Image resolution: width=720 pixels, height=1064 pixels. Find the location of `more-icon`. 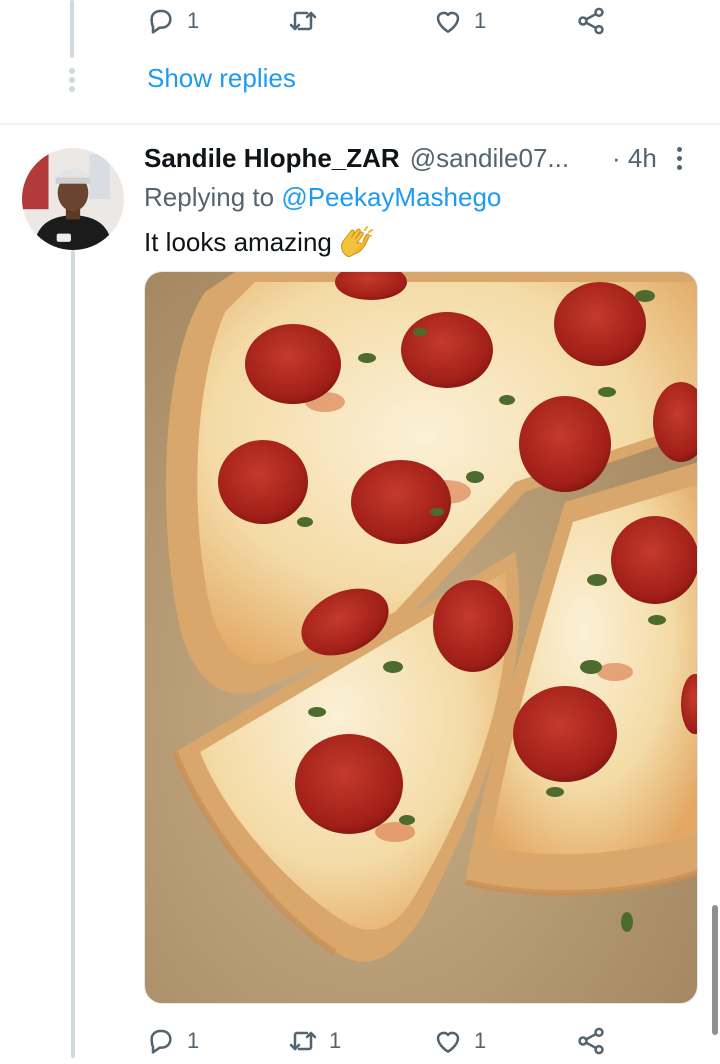

more-icon is located at coordinates (679, 149).